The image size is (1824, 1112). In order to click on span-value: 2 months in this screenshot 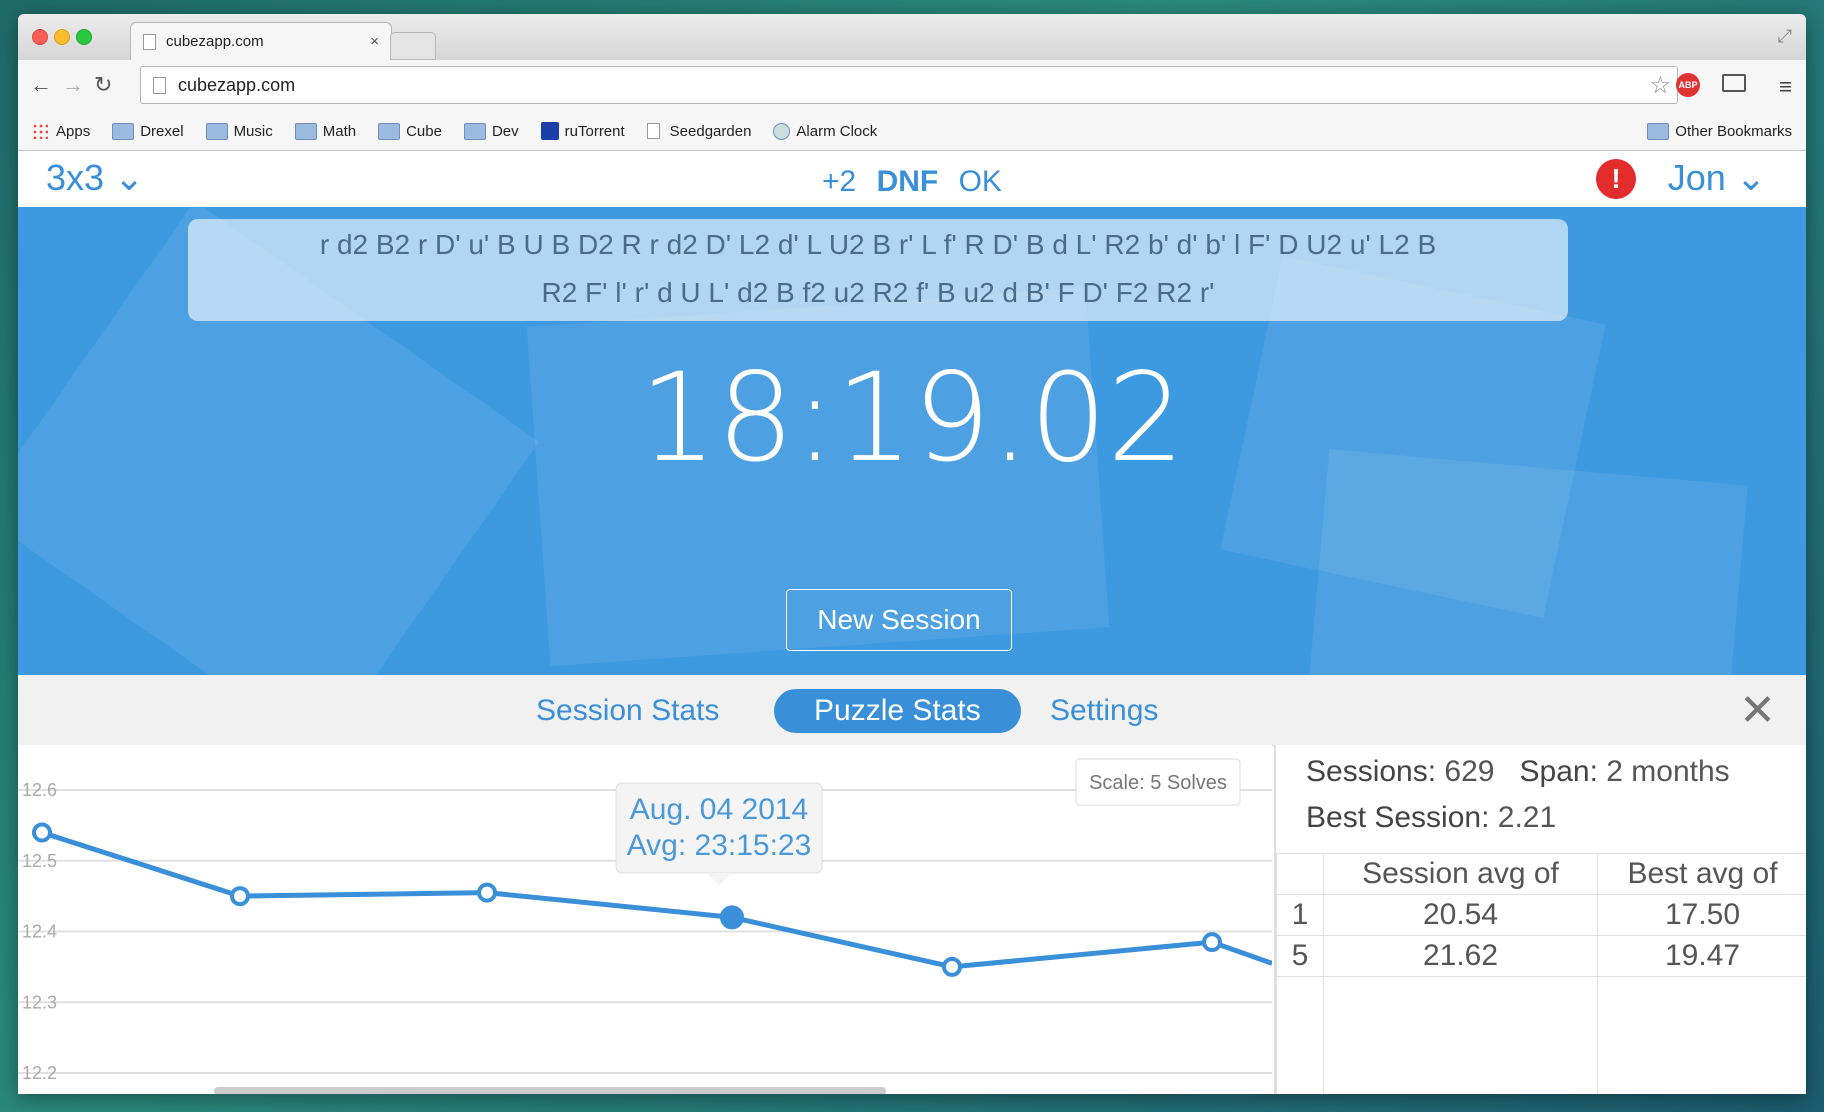, I will do `click(1668, 771)`.